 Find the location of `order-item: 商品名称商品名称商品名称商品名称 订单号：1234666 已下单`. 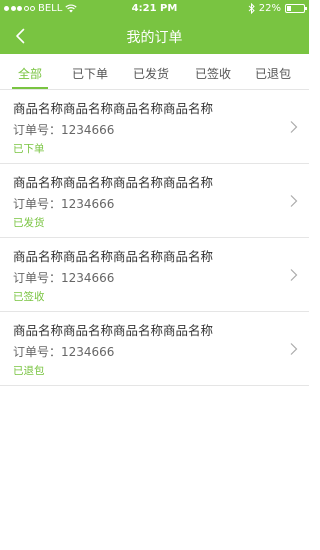

order-item: 商品名称商品名称商品名称商品名称 订单号：1234666 已下单 is located at coordinates (154, 127).